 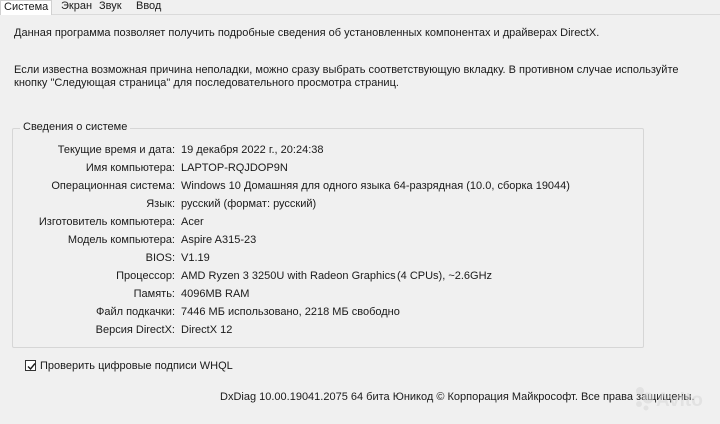 I want to click on tab-display: Экран, so click(x=76, y=7).